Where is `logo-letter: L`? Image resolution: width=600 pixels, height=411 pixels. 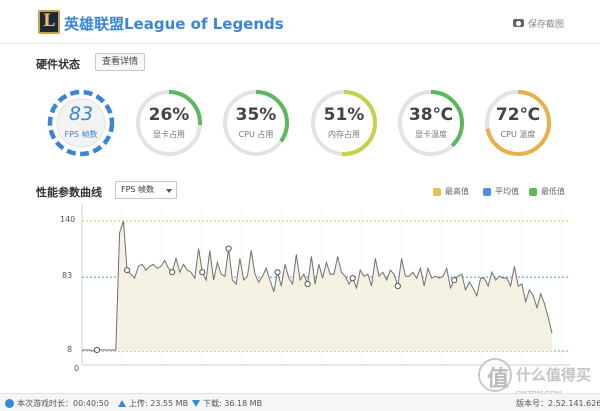 logo-letter: L is located at coordinates (49, 21).